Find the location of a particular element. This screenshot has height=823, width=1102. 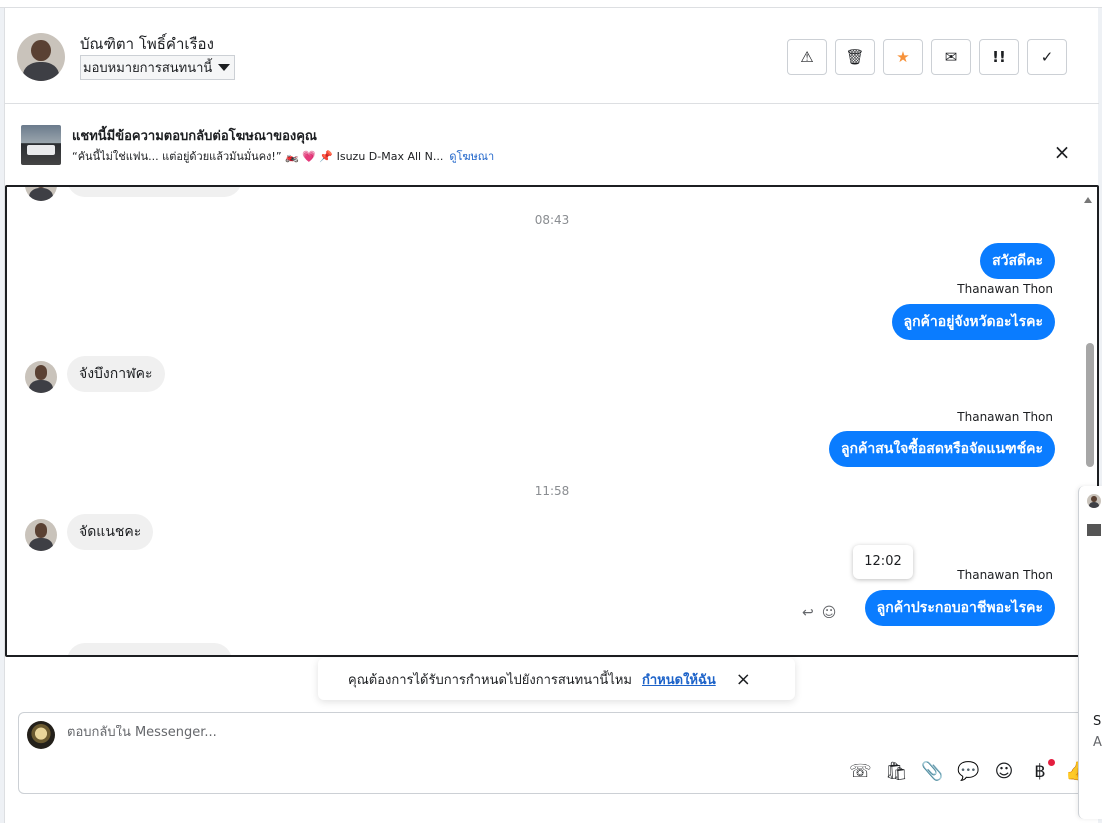

star-icon: ★ is located at coordinates (903, 57).